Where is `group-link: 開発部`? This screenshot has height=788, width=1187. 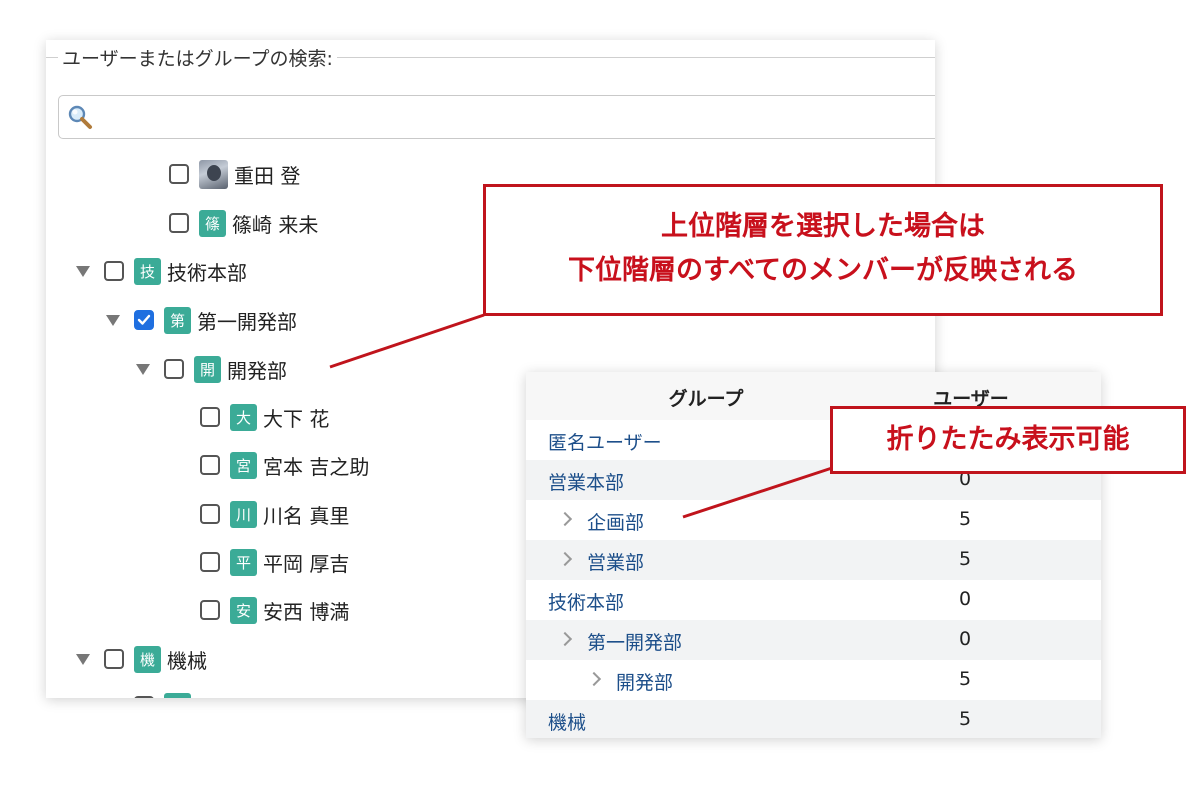
group-link: 開発部 is located at coordinates (644, 681).